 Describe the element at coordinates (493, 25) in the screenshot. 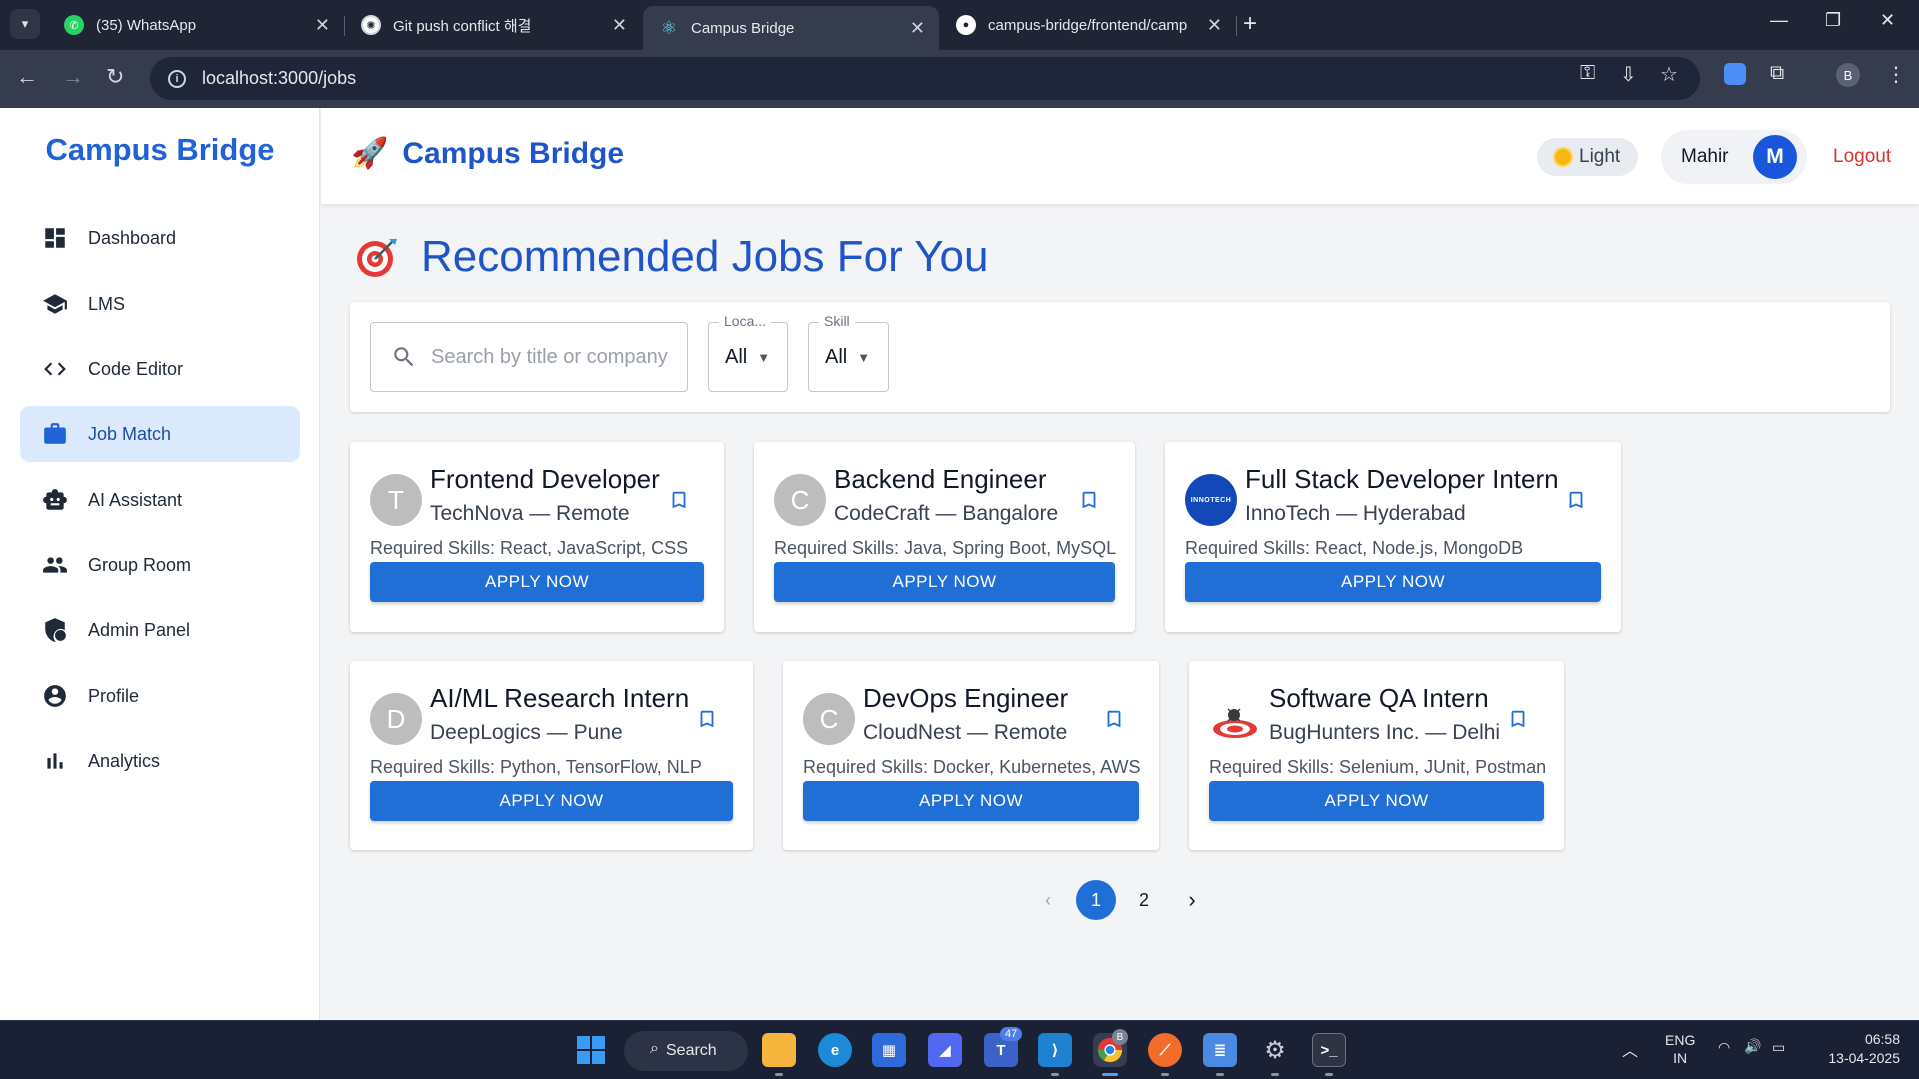

I see `tab-chatgpt: ✺ Git push conflict 해결 ✕` at that location.